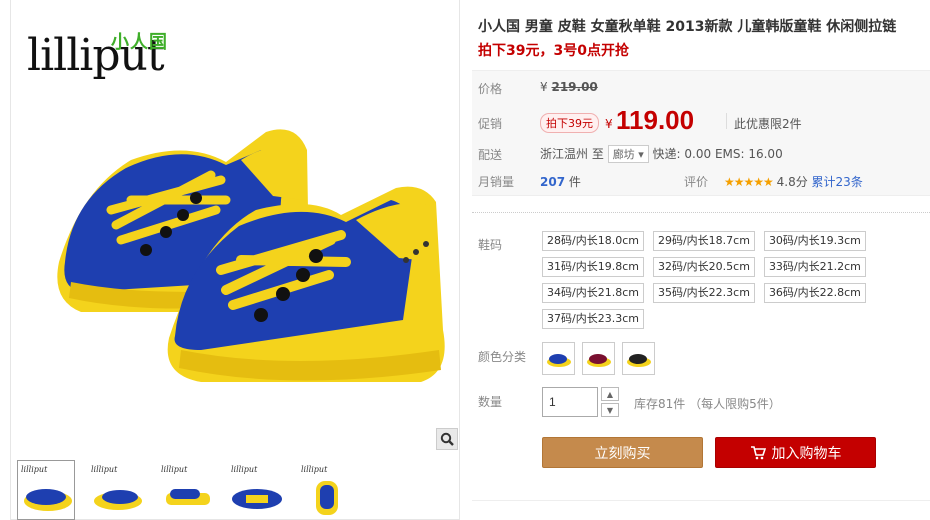 Image resolution: width=930 pixels, height=520 pixels. I want to click on size-option: 28码/内长18.0cm, so click(593, 241).